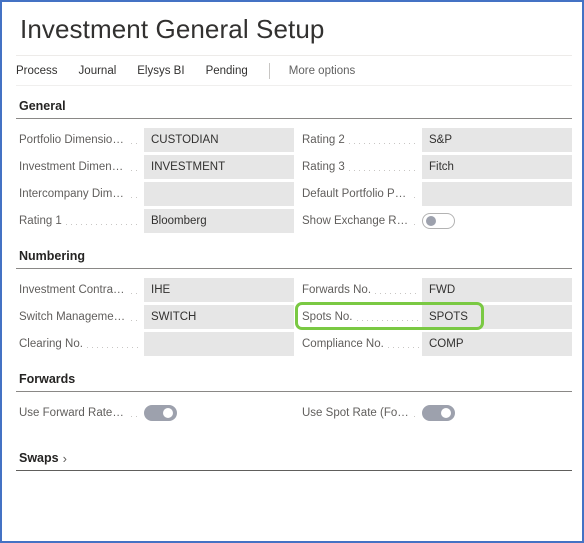 This screenshot has height=543, width=584. I want to click on field-row-compliance-no: Compliance No. COMP, so click(435, 344).